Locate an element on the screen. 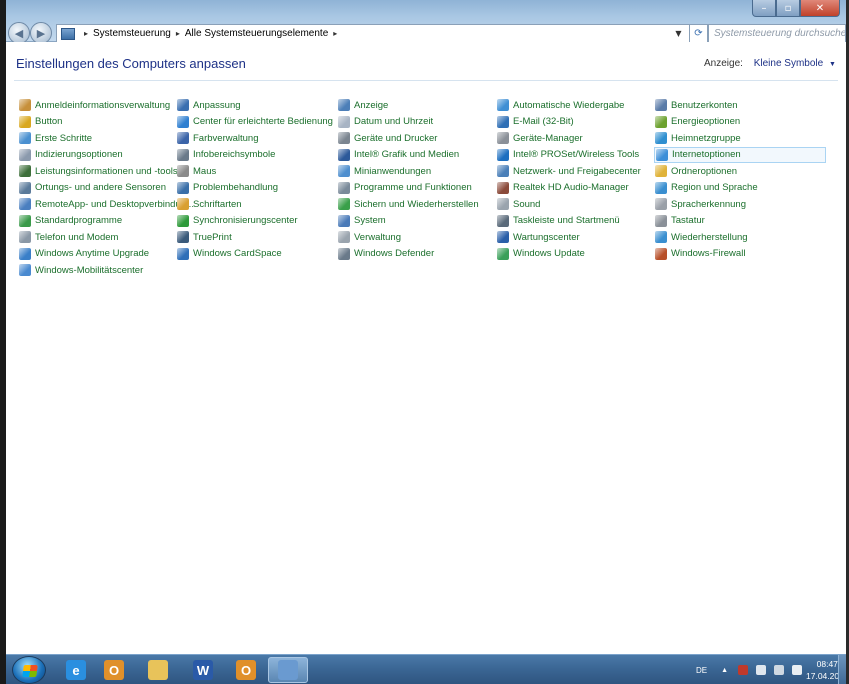  cp-item-label: Anmeldeinformationsverwaltung is located at coordinates (103, 105).